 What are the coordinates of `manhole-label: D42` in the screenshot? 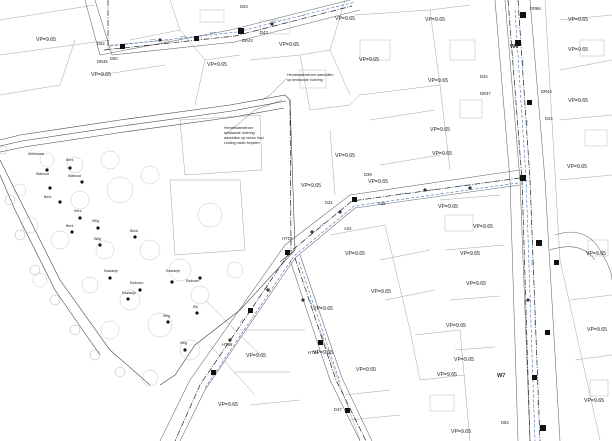 It's located at (484, 76).